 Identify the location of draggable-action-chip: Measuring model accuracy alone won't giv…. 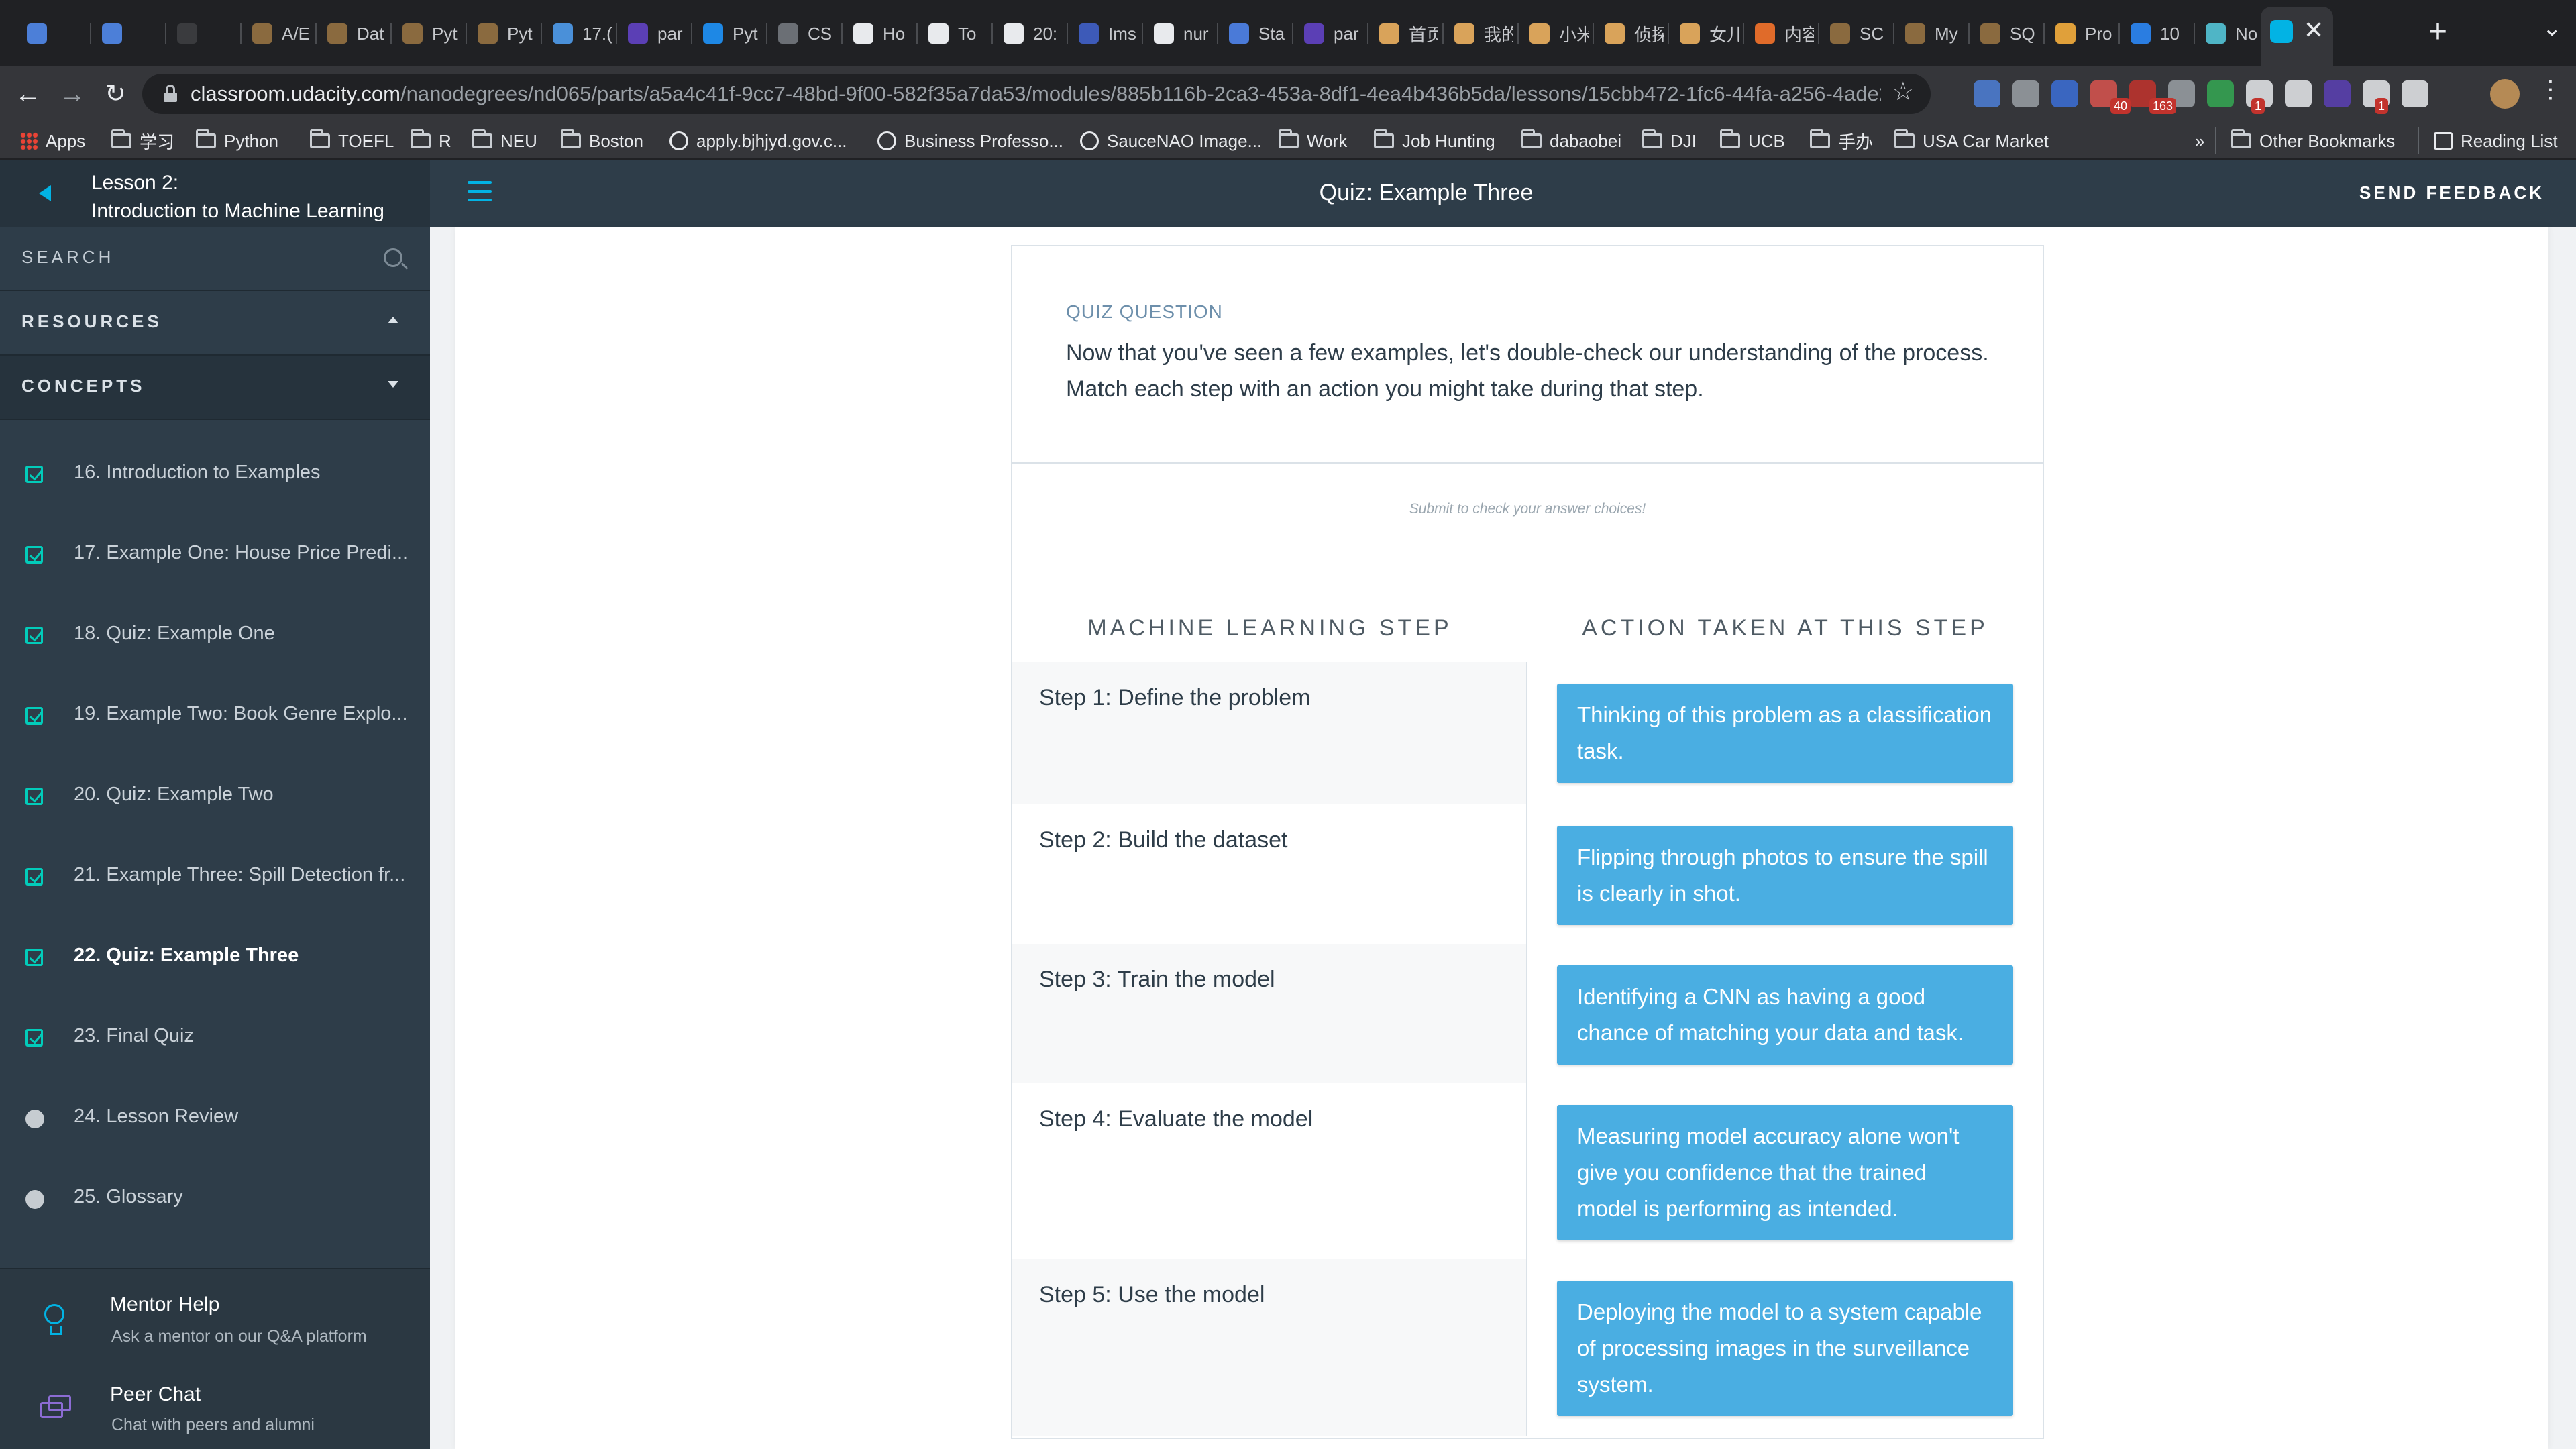
(1785, 1172).